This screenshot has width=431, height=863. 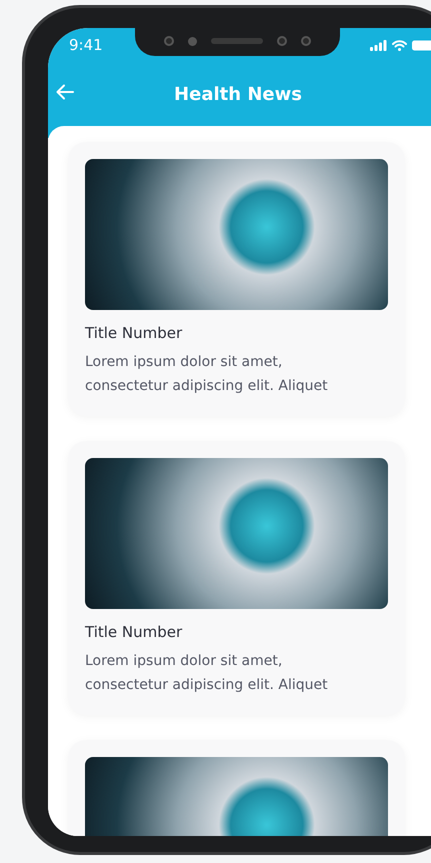 What do you see at coordinates (399, 45) in the screenshot?
I see `wifi-icon` at bounding box center [399, 45].